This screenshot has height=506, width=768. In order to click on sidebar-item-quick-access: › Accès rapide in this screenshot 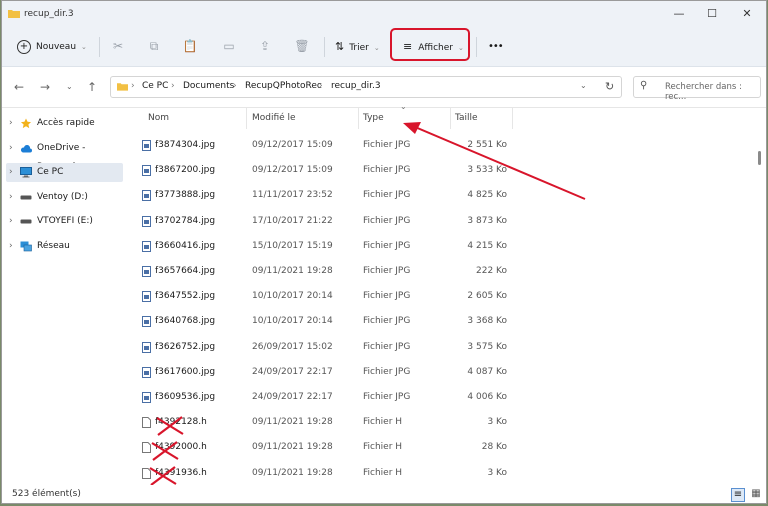, I will do `click(64, 123)`.